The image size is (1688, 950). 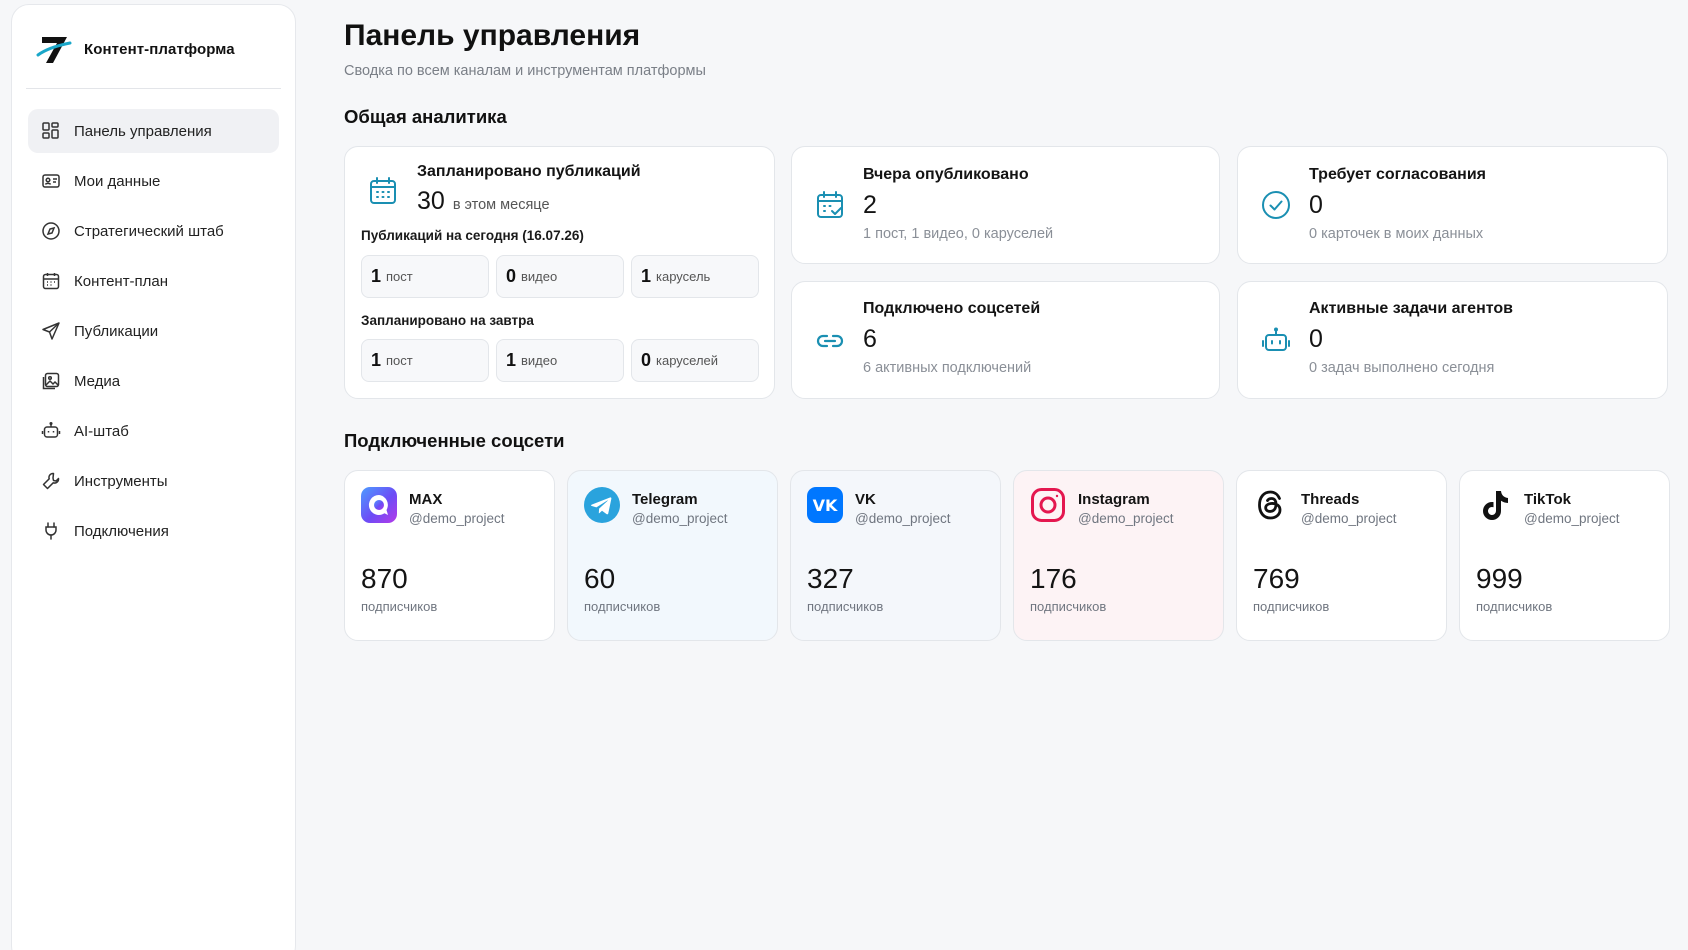 I want to click on scheduled-value-suffix: в этом месяце, so click(x=501, y=205).